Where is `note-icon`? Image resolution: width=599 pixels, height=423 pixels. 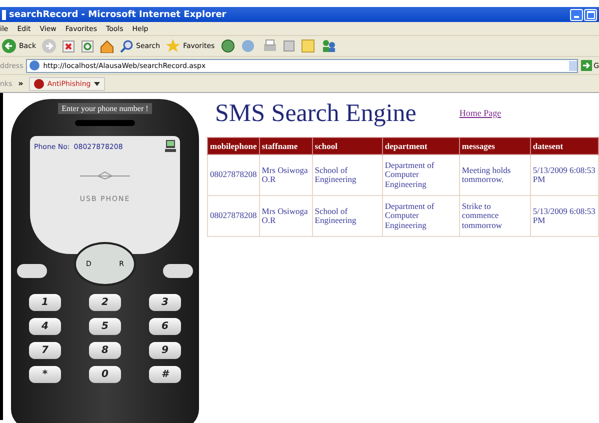 note-icon is located at coordinates (307, 46).